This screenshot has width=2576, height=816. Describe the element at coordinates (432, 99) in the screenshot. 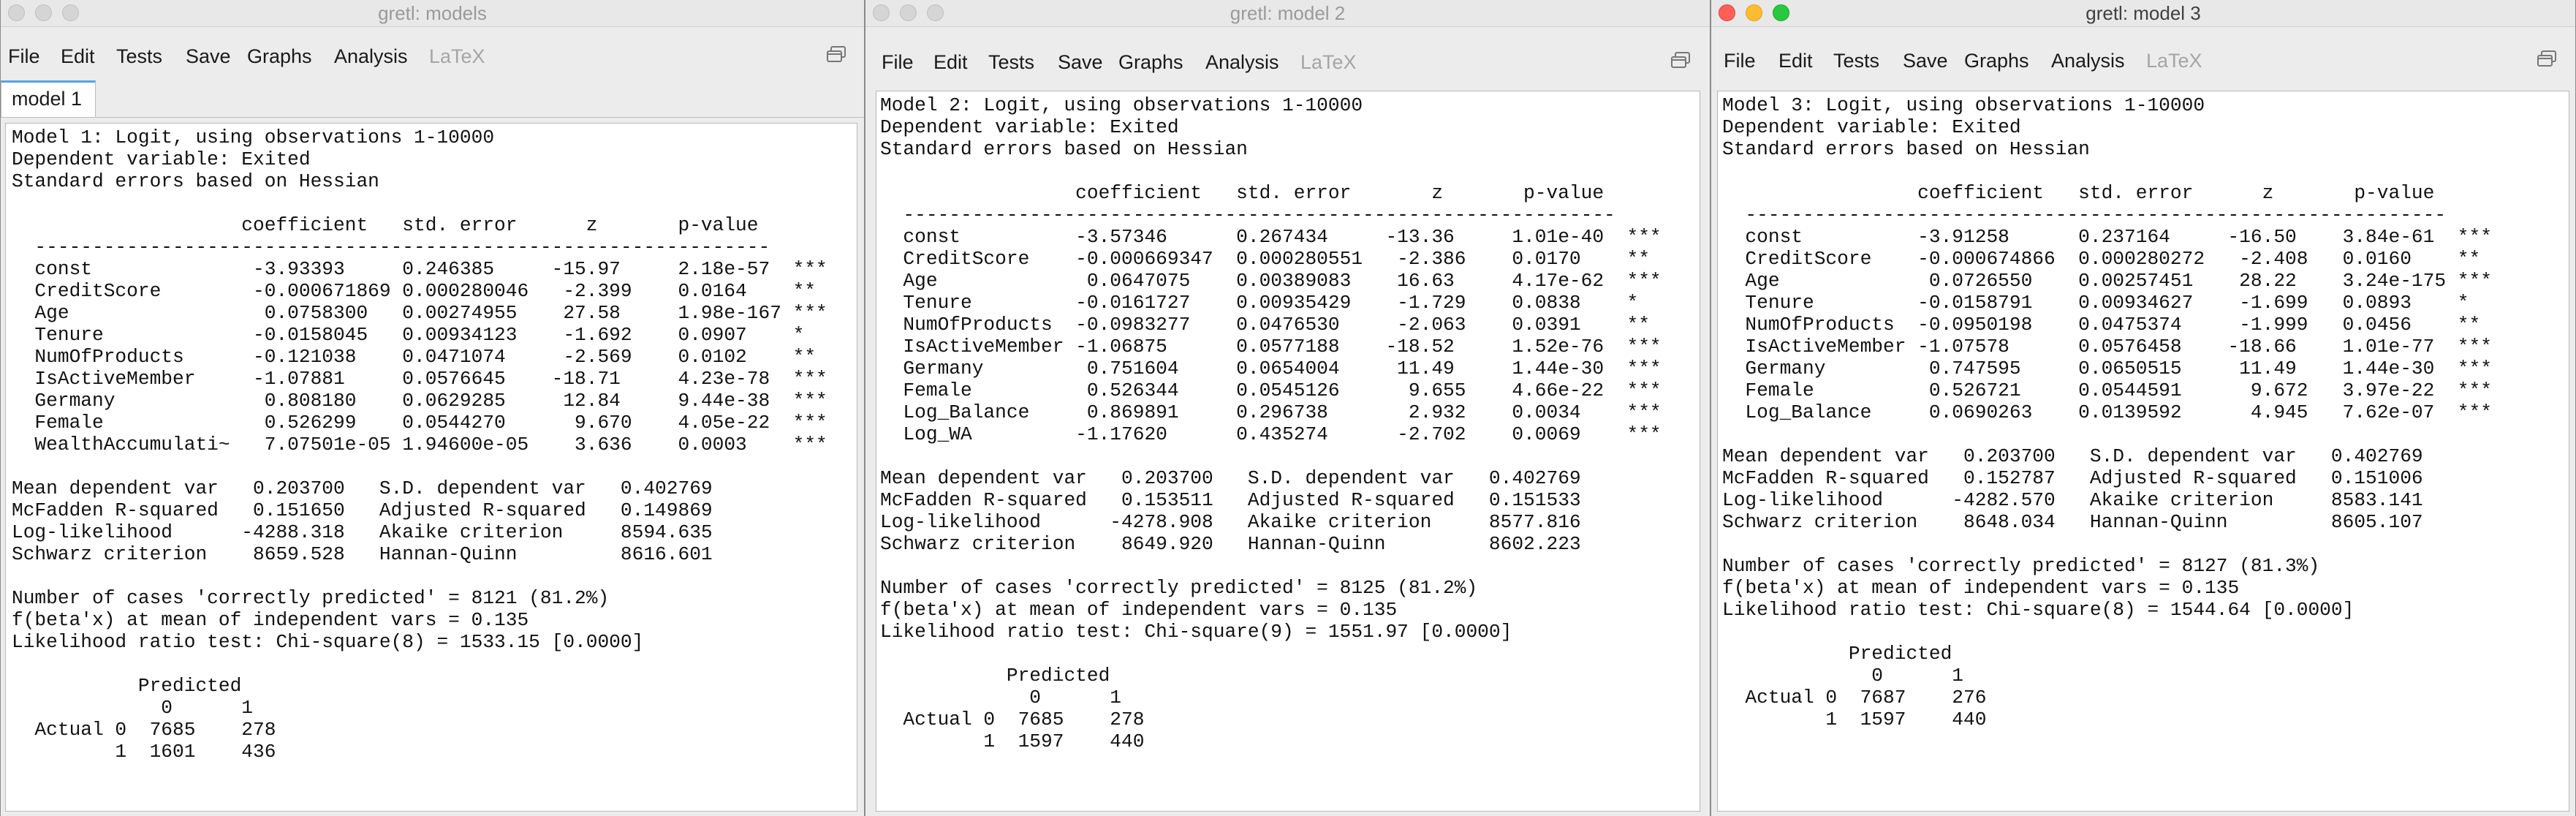

I see `tab-strip: model 1` at that location.